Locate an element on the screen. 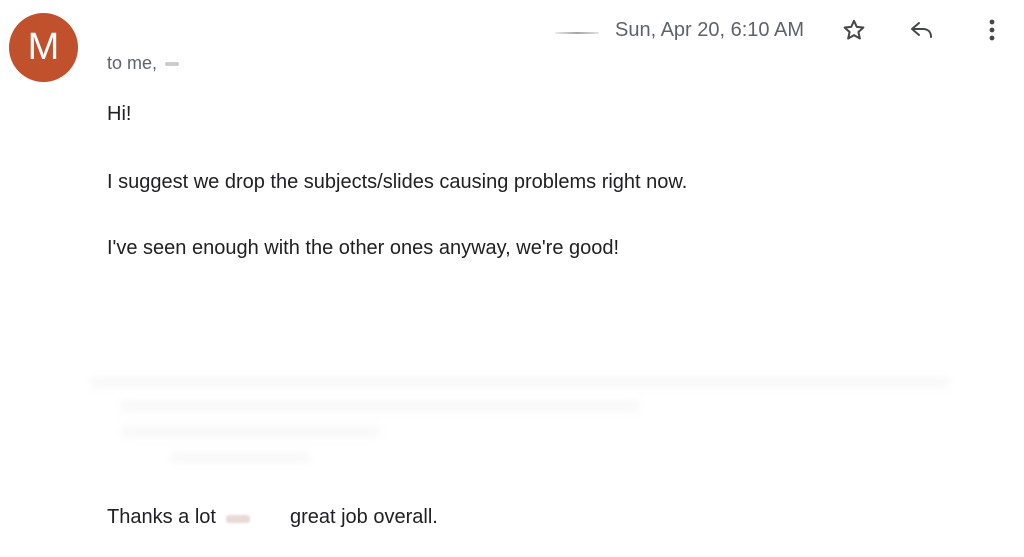  redacted-recipient is located at coordinates (208, 64).